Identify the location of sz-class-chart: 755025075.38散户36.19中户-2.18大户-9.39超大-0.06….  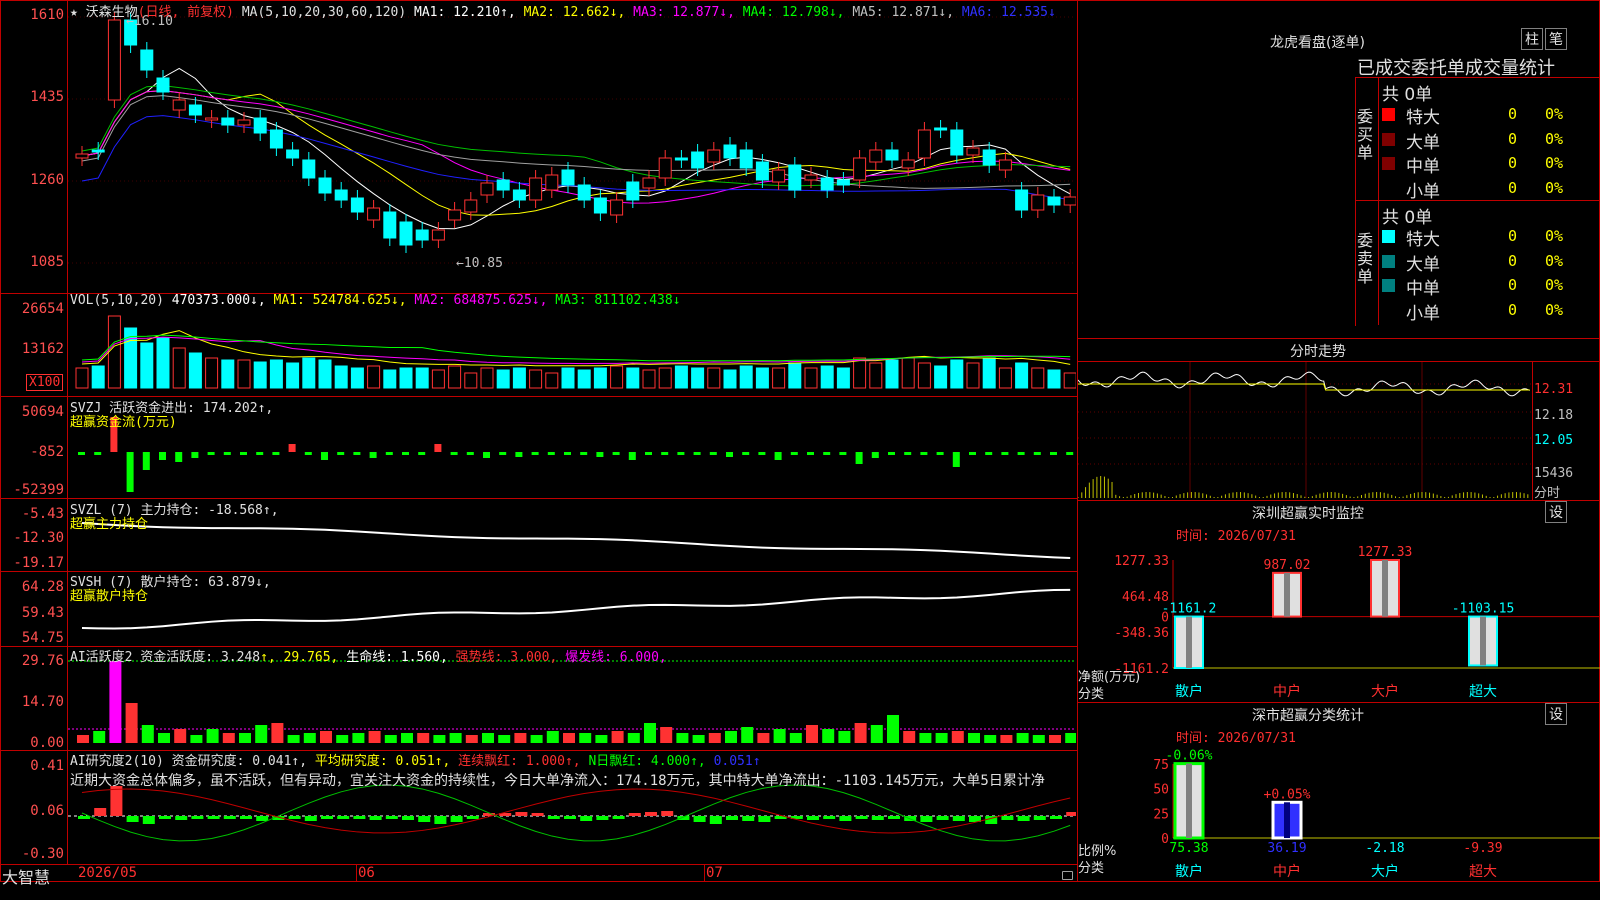
(1338, 812).